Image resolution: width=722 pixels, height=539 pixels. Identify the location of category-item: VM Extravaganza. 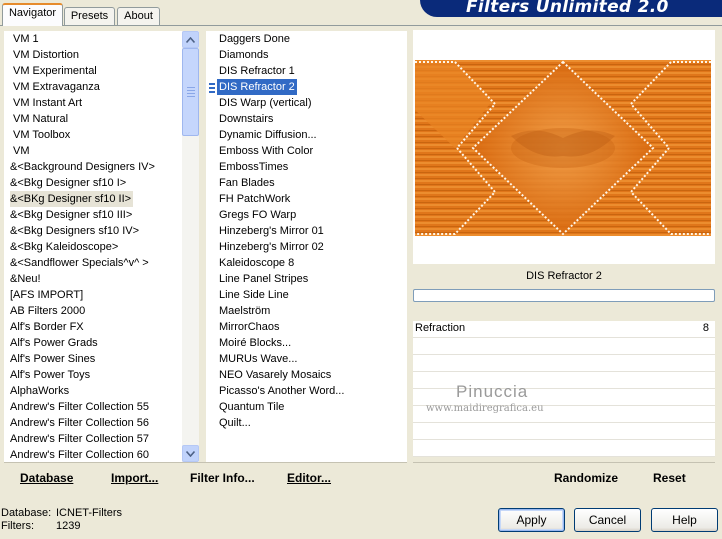
(57, 87).